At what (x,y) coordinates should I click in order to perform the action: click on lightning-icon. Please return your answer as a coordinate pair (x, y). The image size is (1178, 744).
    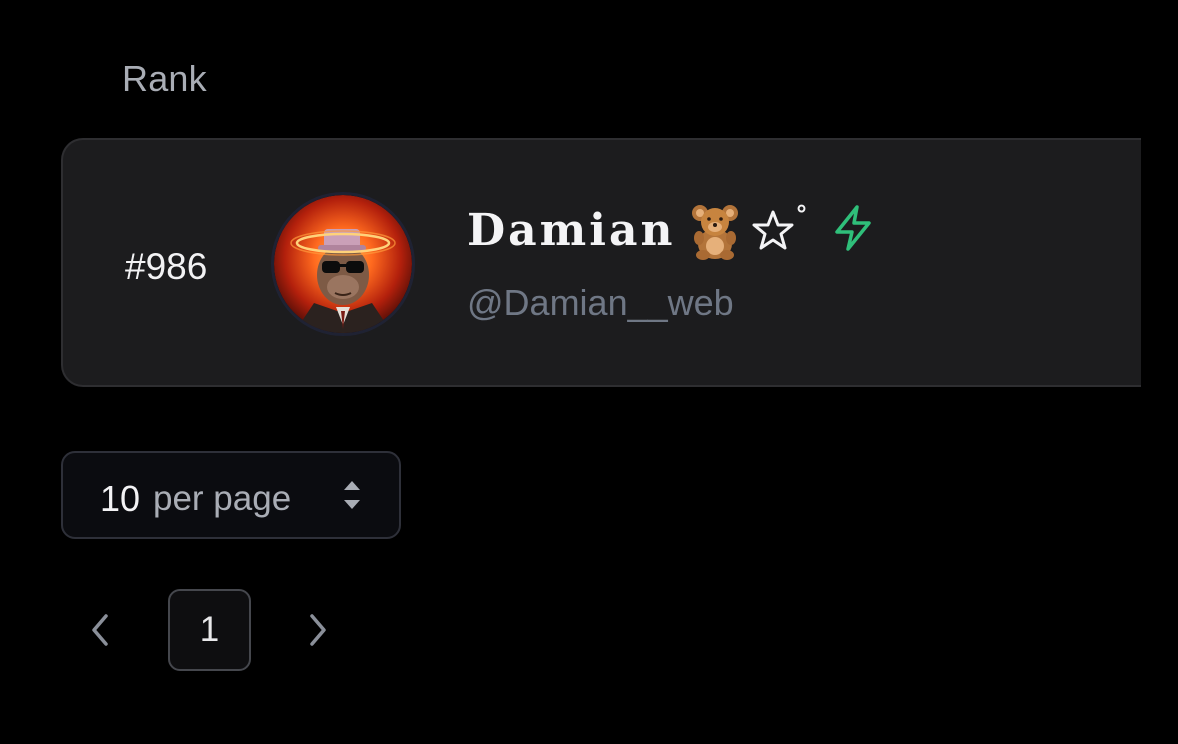
    Looking at the image, I should click on (853, 228).